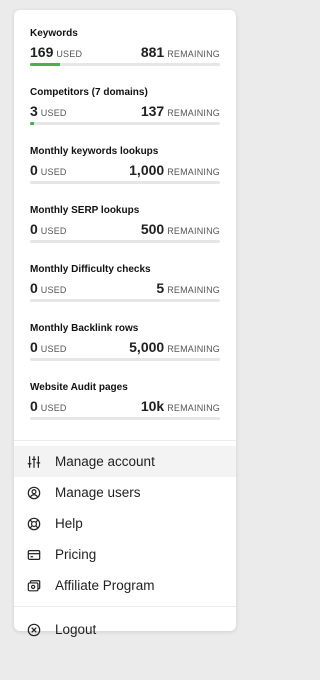 The height and width of the screenshot is (680, 320). I want to click on metric-title: Keywords, so click(54, 33).